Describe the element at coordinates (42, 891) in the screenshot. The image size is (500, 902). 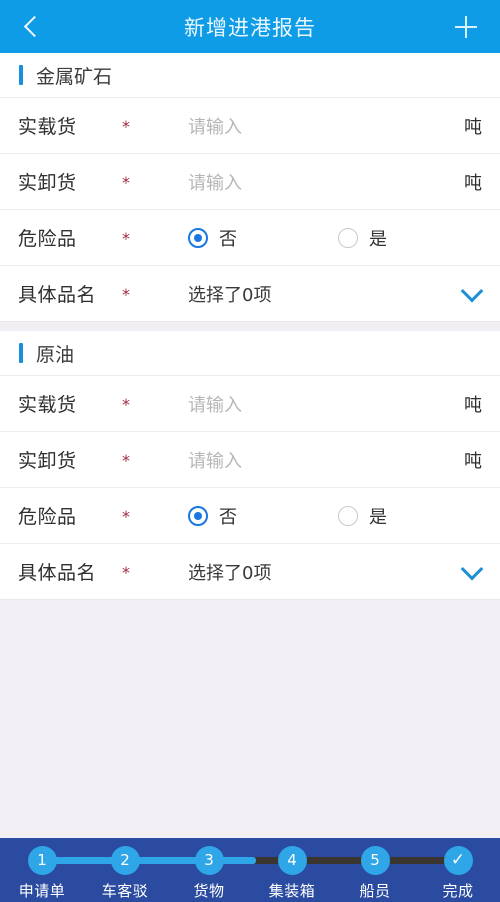
I see `step-label: 申请单` at that location.